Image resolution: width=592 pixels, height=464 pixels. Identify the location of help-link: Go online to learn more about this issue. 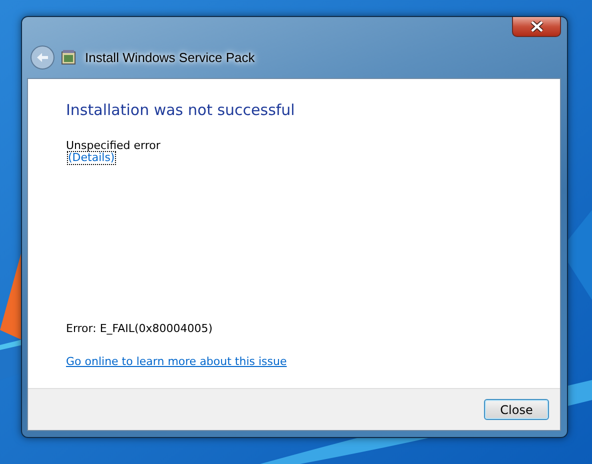
(176, 361).